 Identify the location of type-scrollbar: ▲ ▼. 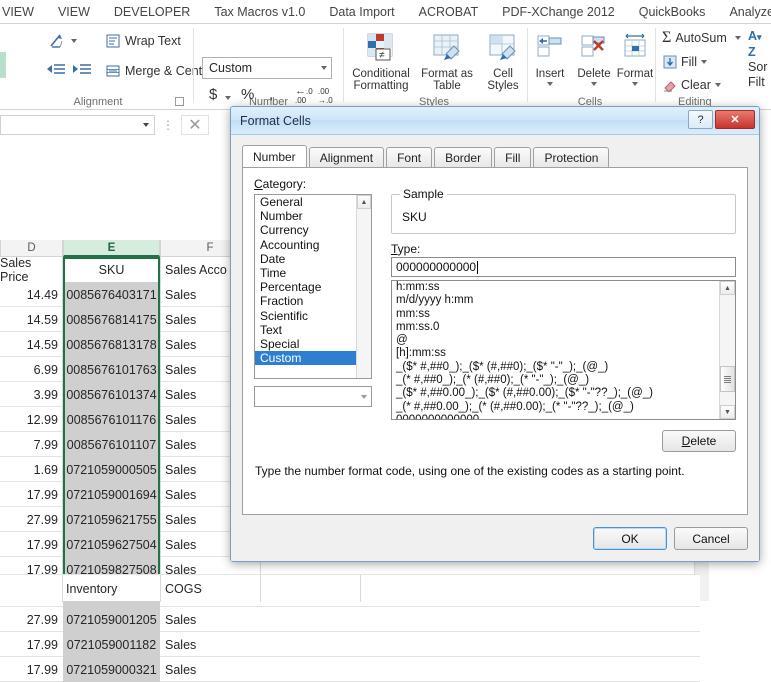
(727, 350).